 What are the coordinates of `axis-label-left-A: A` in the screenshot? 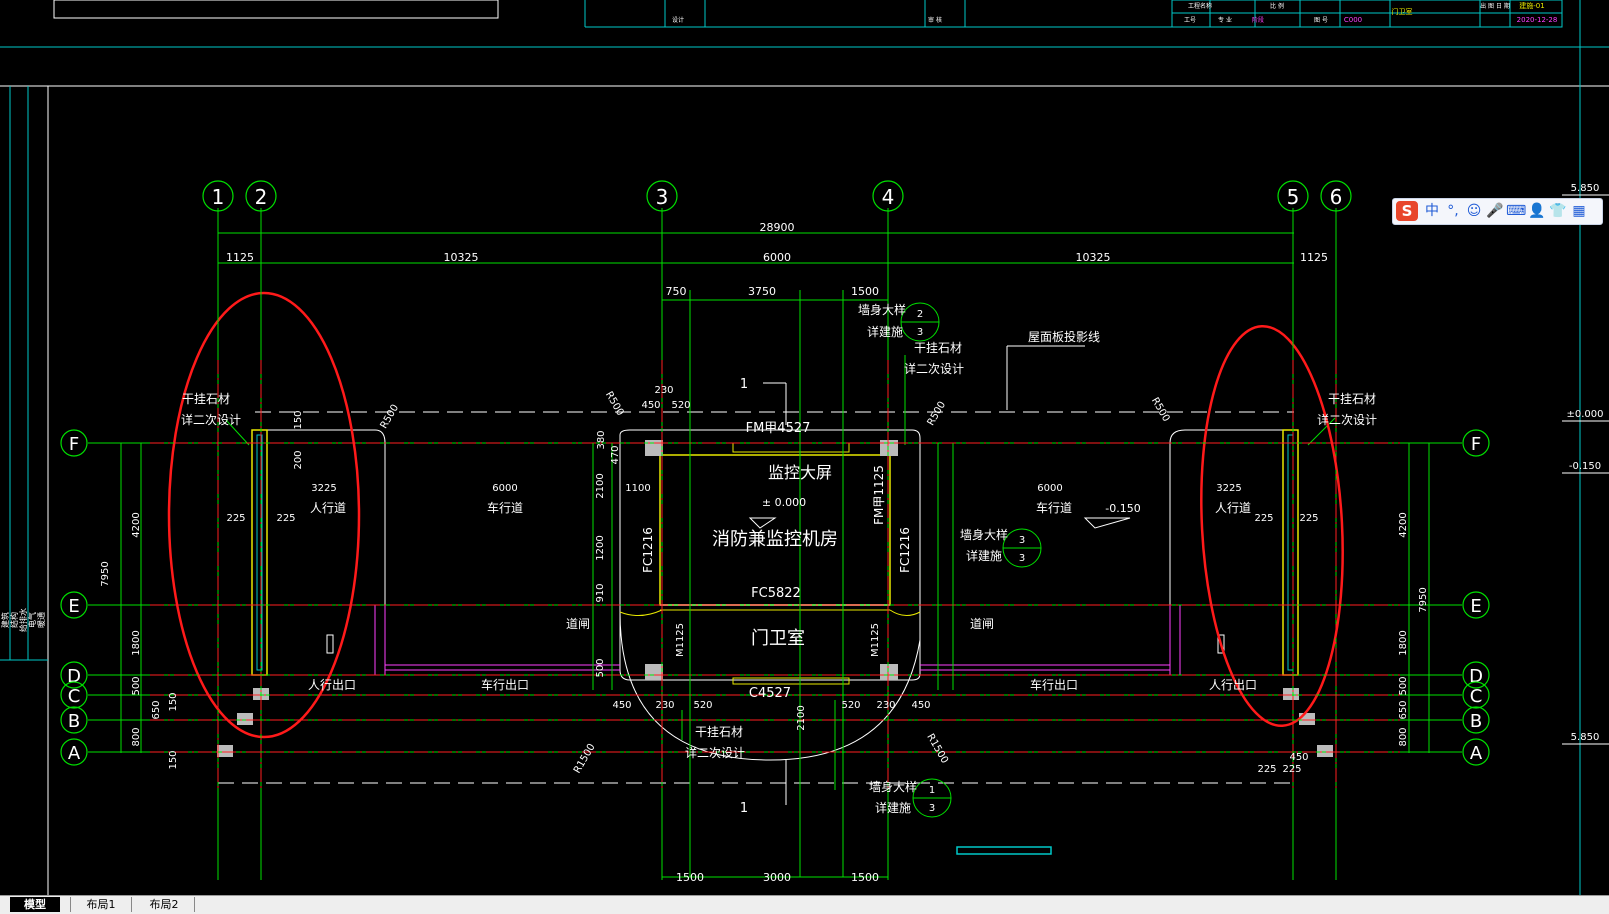 It's located at (74, 753).